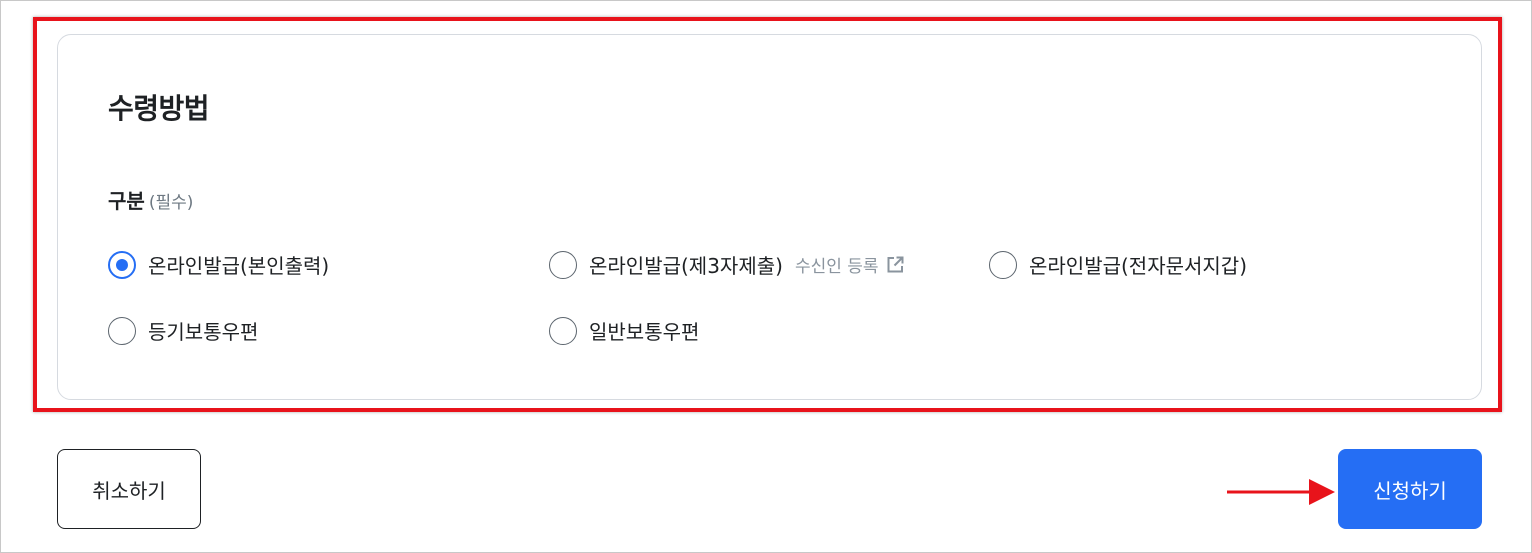 The width and height of the screenshot is (1532, 553). Describe the element at coordinates (129, 489) in the screenshot. I see `cancel-button: 취소하기` at that location.